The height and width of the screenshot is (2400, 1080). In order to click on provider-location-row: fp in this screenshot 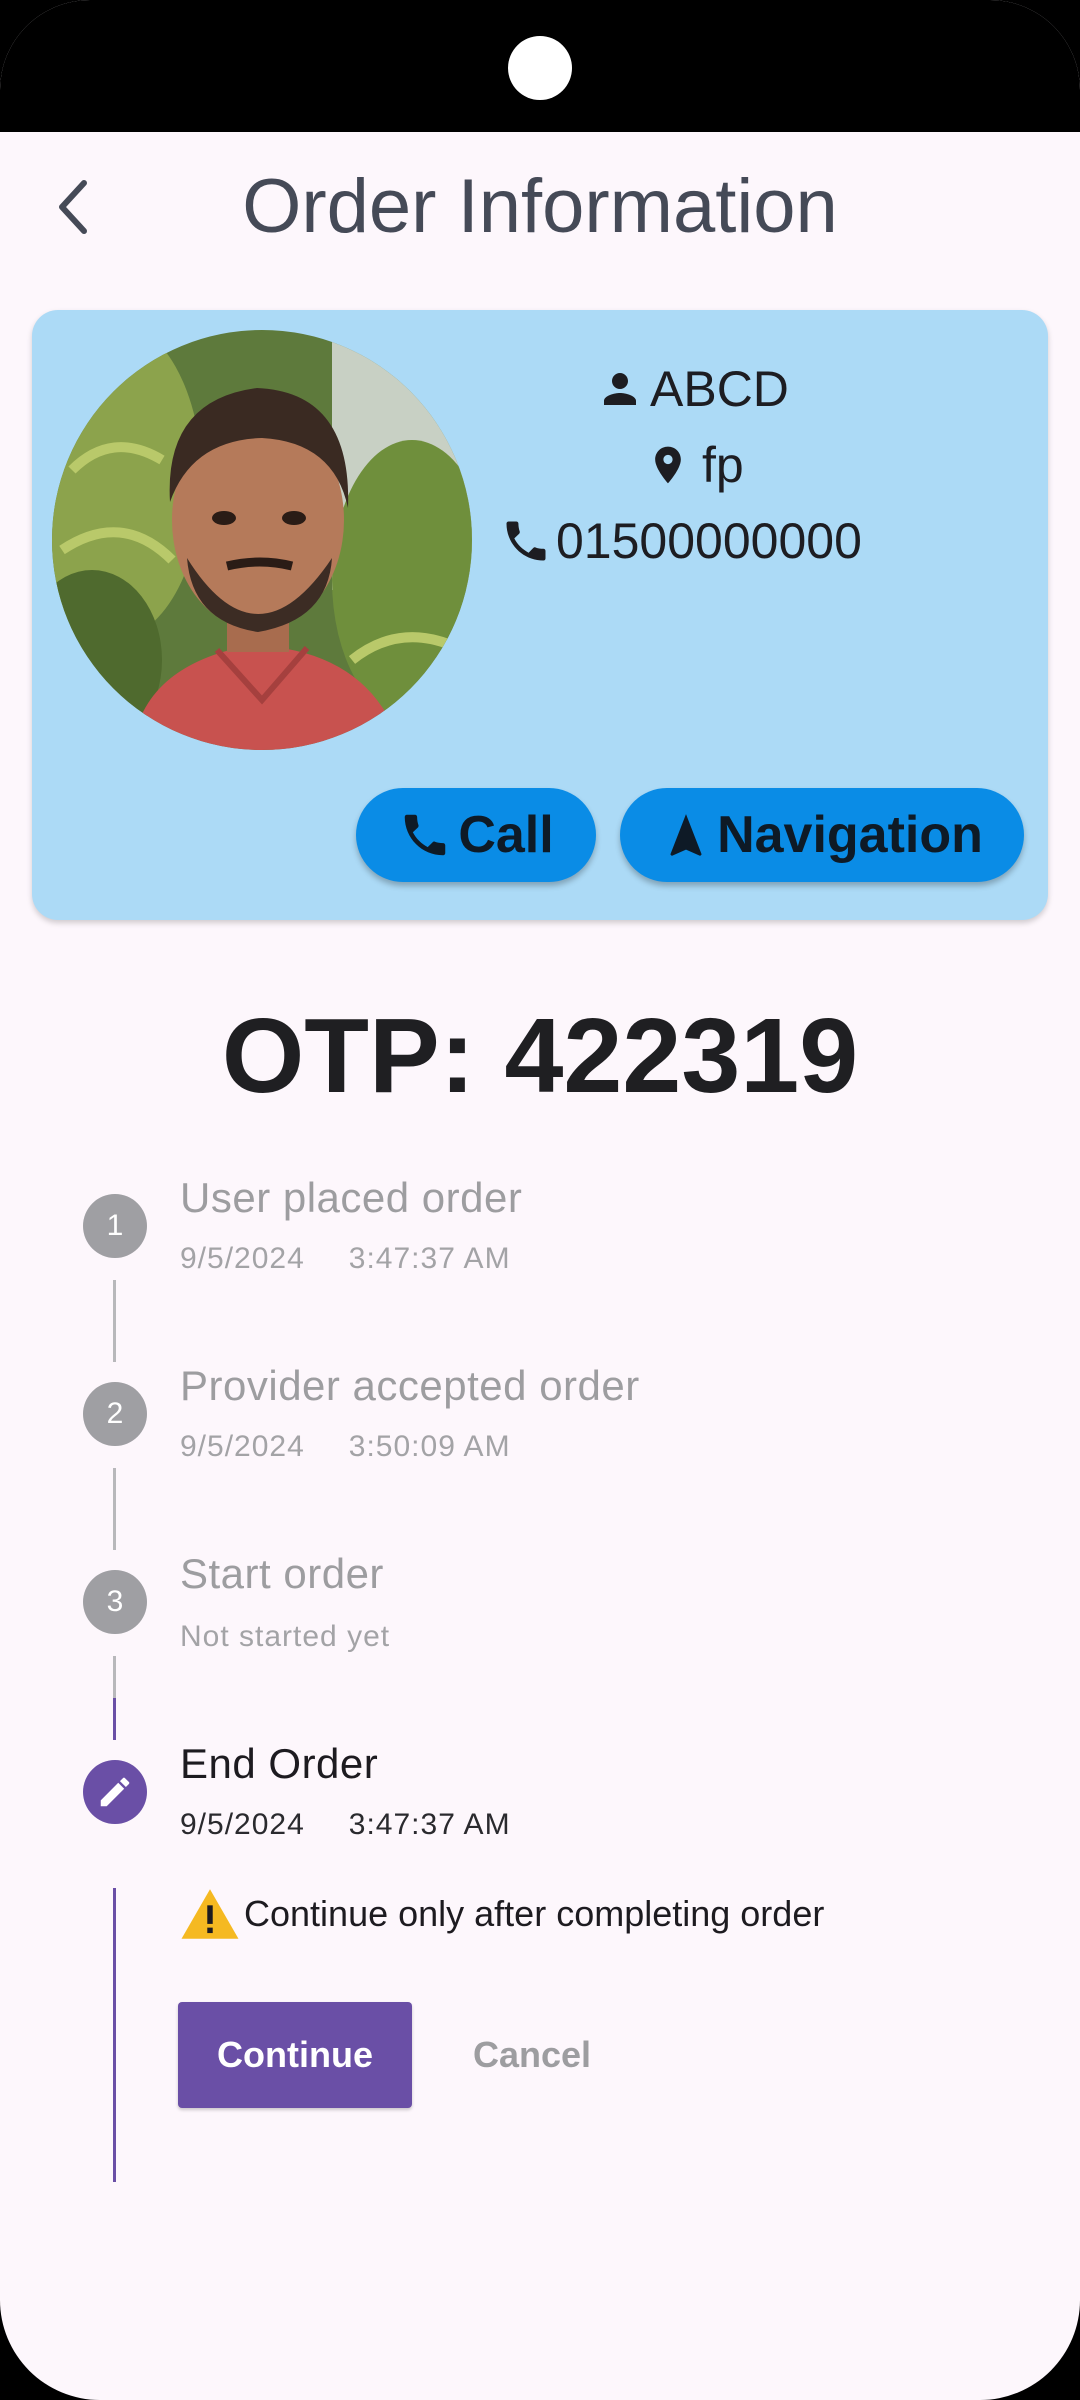, I will do `click(695, 465)`.